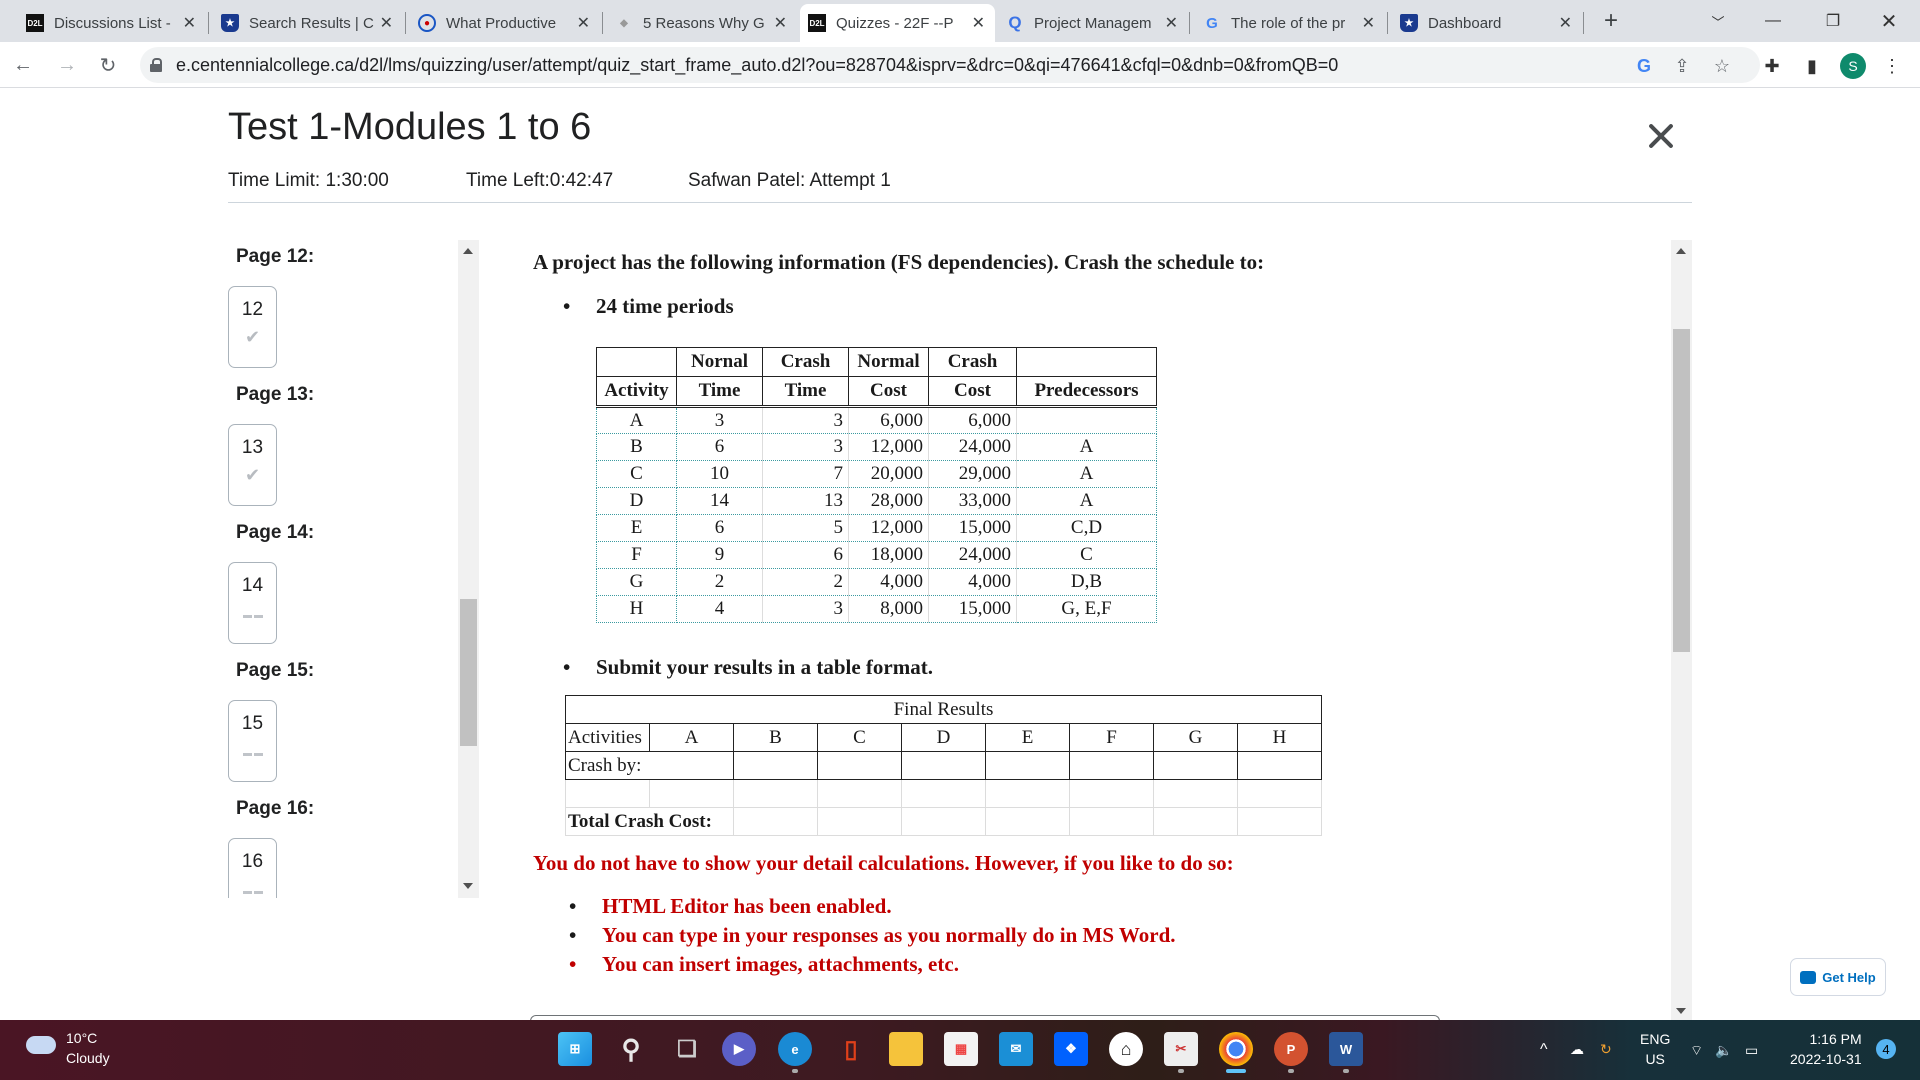 This screenshot has height=1080, width=1920. What do you see at coordinates (88, 1048) in the screenshot?
I see `weather-widget: 10°C Cloudy` at bounding box center [88, 1048].